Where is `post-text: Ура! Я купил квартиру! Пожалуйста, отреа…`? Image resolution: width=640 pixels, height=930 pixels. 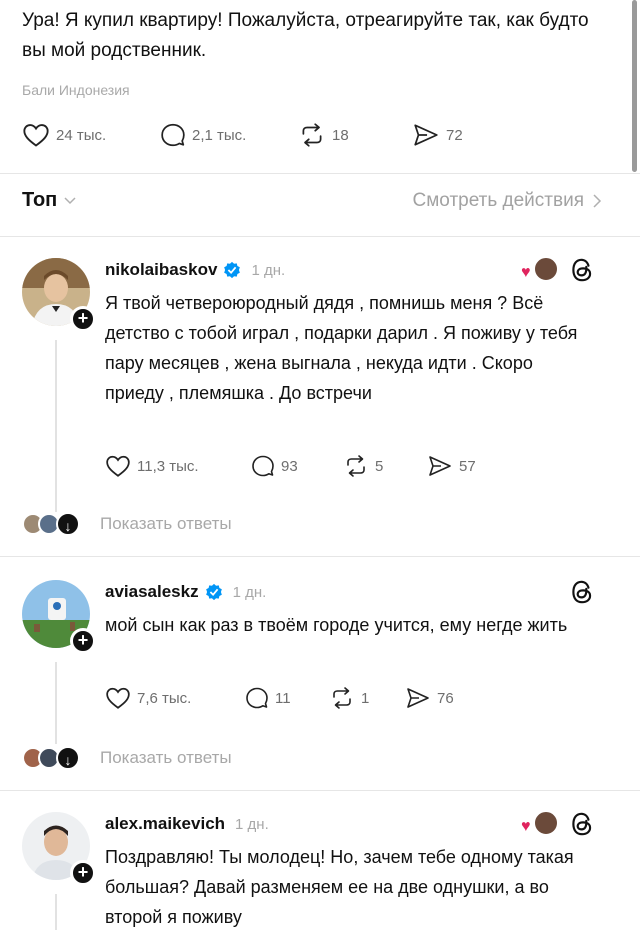
post-text: Ура! Я купил квартиру! Пожалуйста, отреа… is located at coordinates (305, 35).